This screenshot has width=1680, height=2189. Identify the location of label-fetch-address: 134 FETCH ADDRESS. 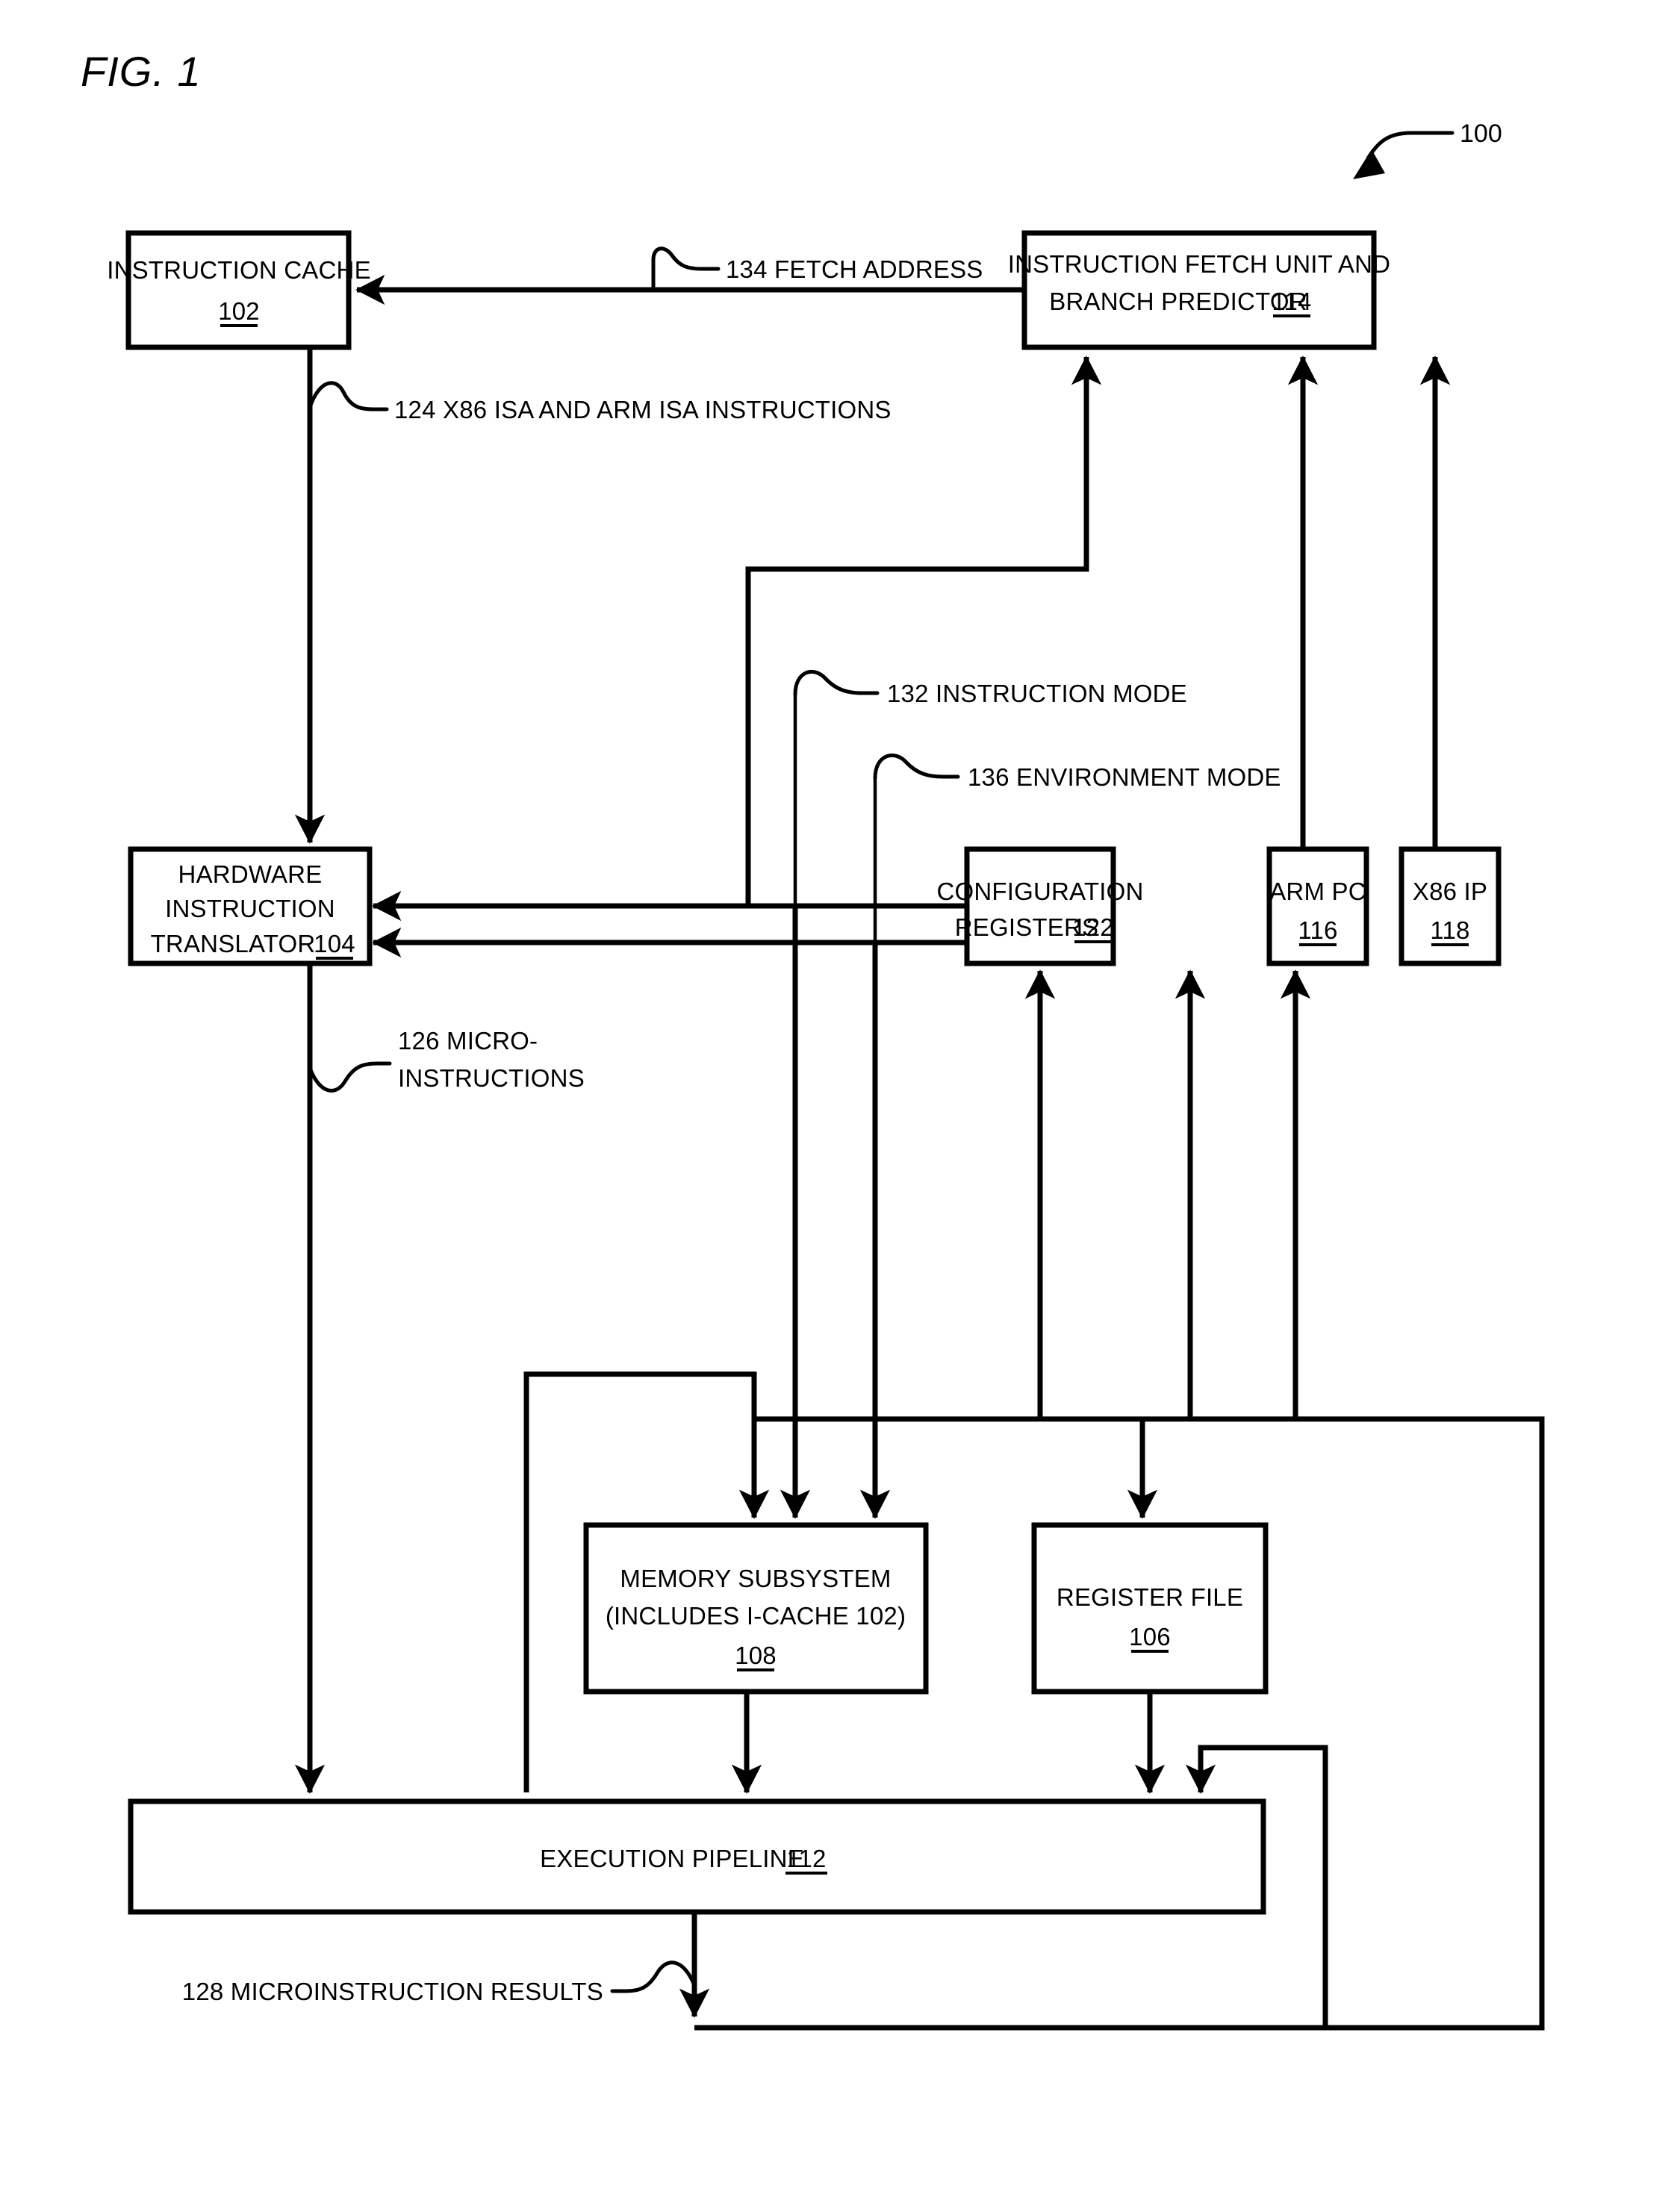
(817, 269).